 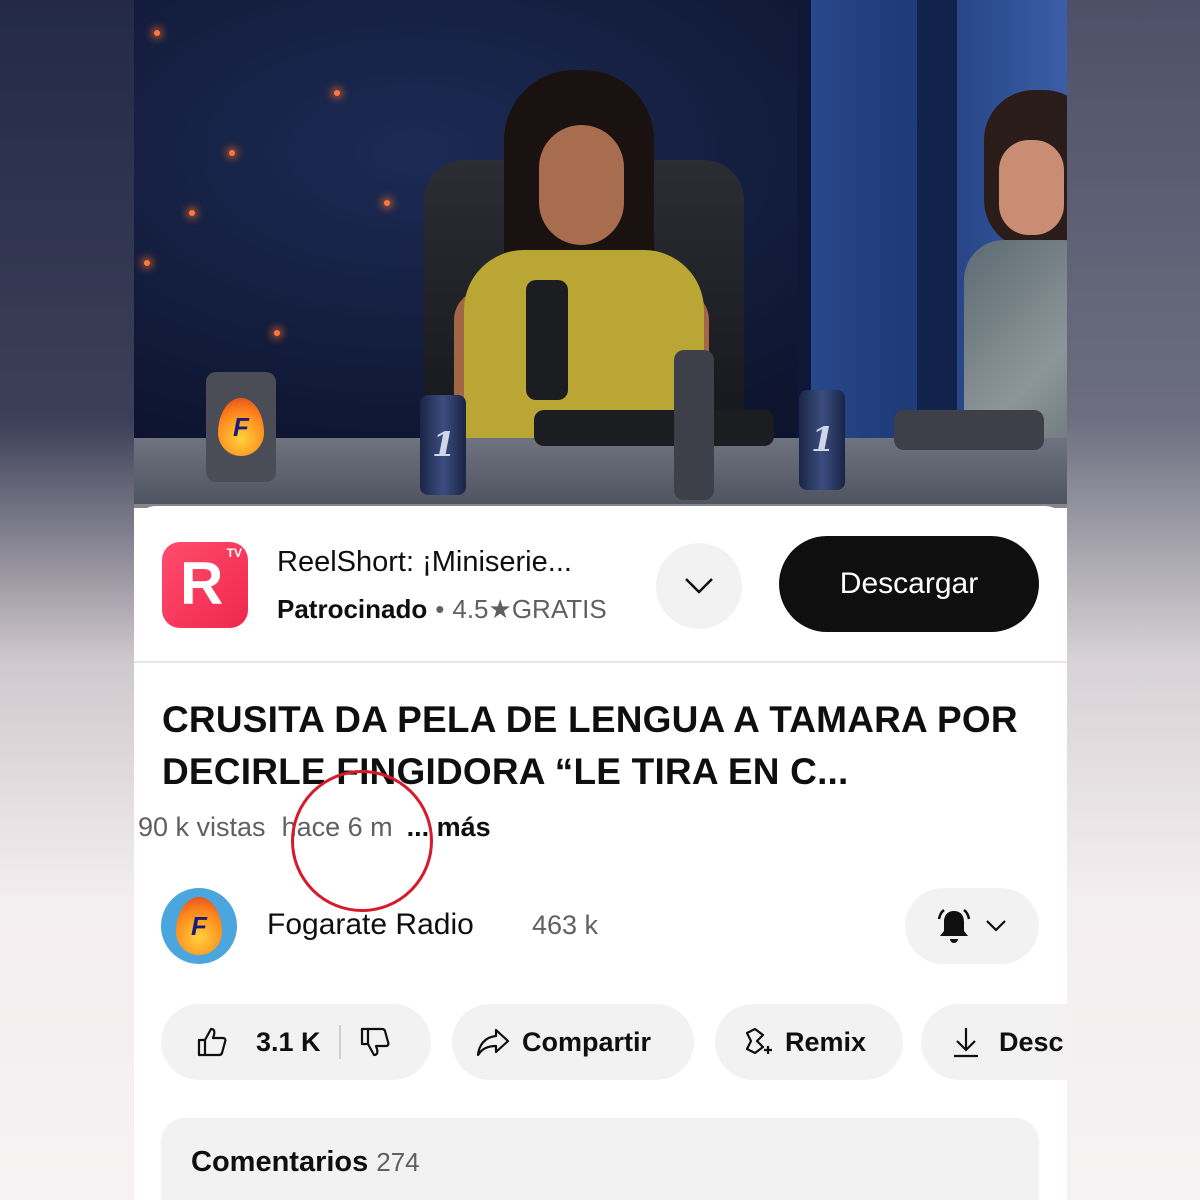 I want to click on thumbs-down-icon, so click(x=375, y=1042).